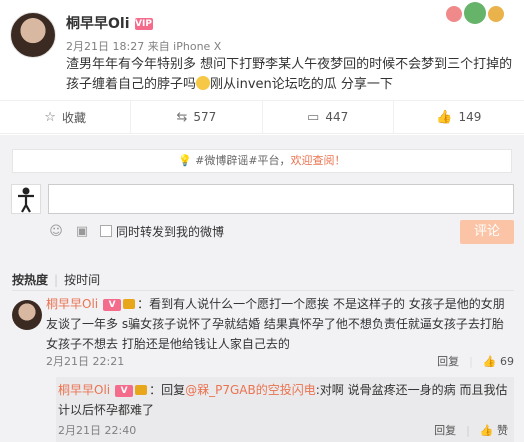 The width and height of the screenshot is (524, 442). I want to click on comment-sort-tabs: 按热度 | 按时间, so click(56, 280).